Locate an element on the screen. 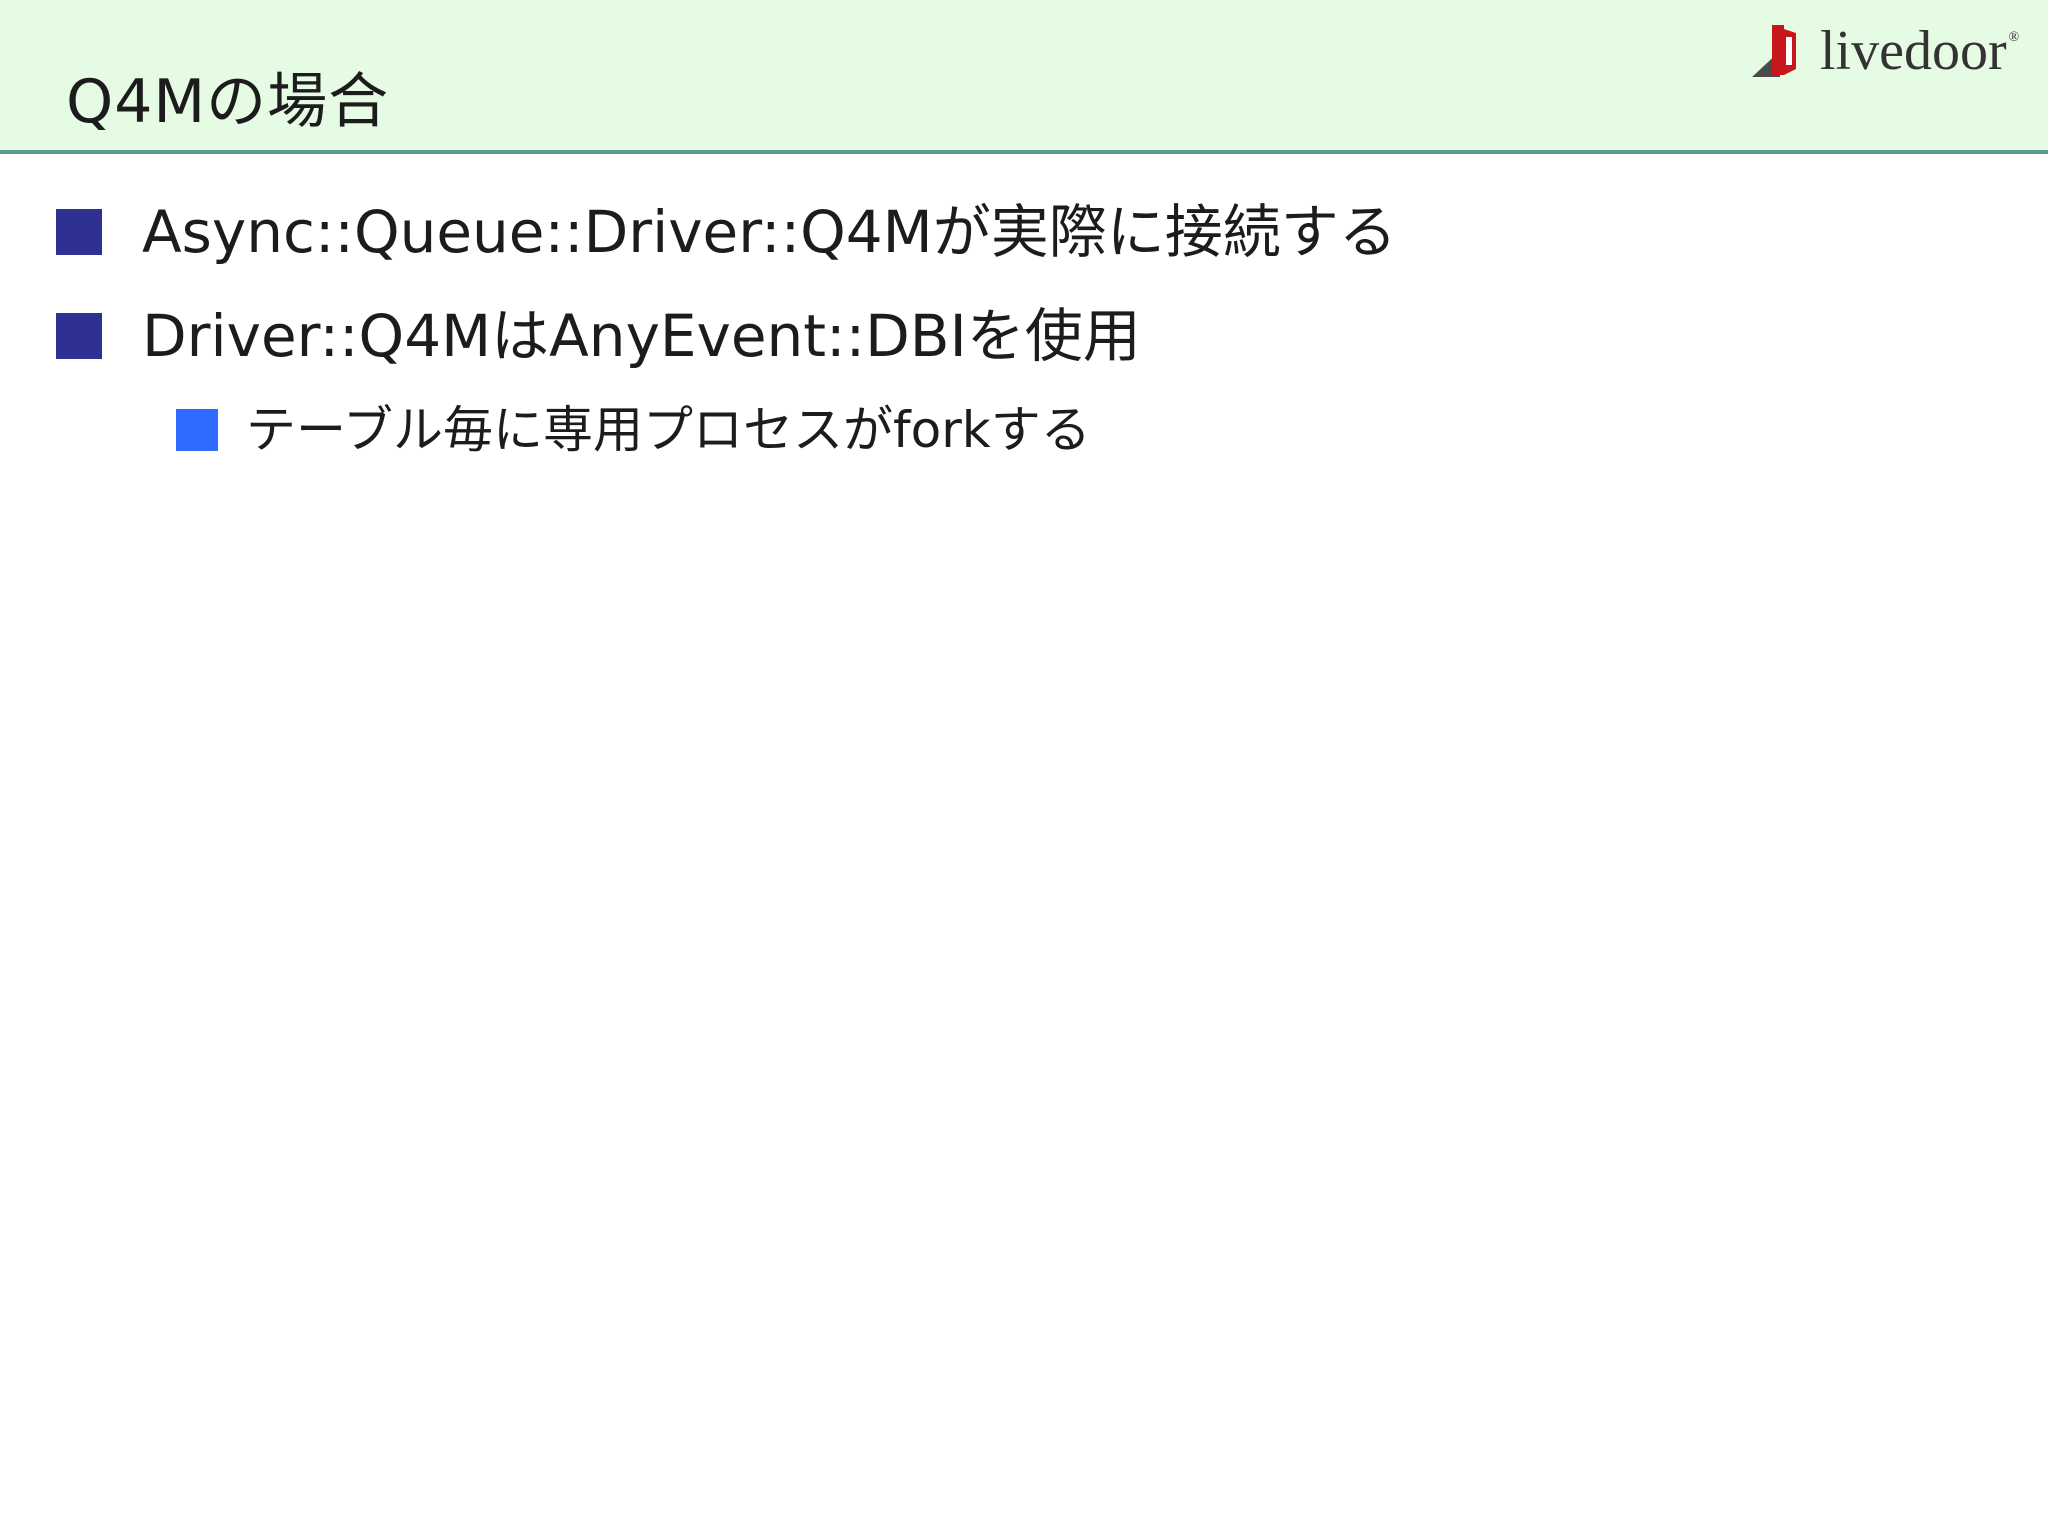  slide-title: Q4Mの場合 is located at coordinates (228, 102).